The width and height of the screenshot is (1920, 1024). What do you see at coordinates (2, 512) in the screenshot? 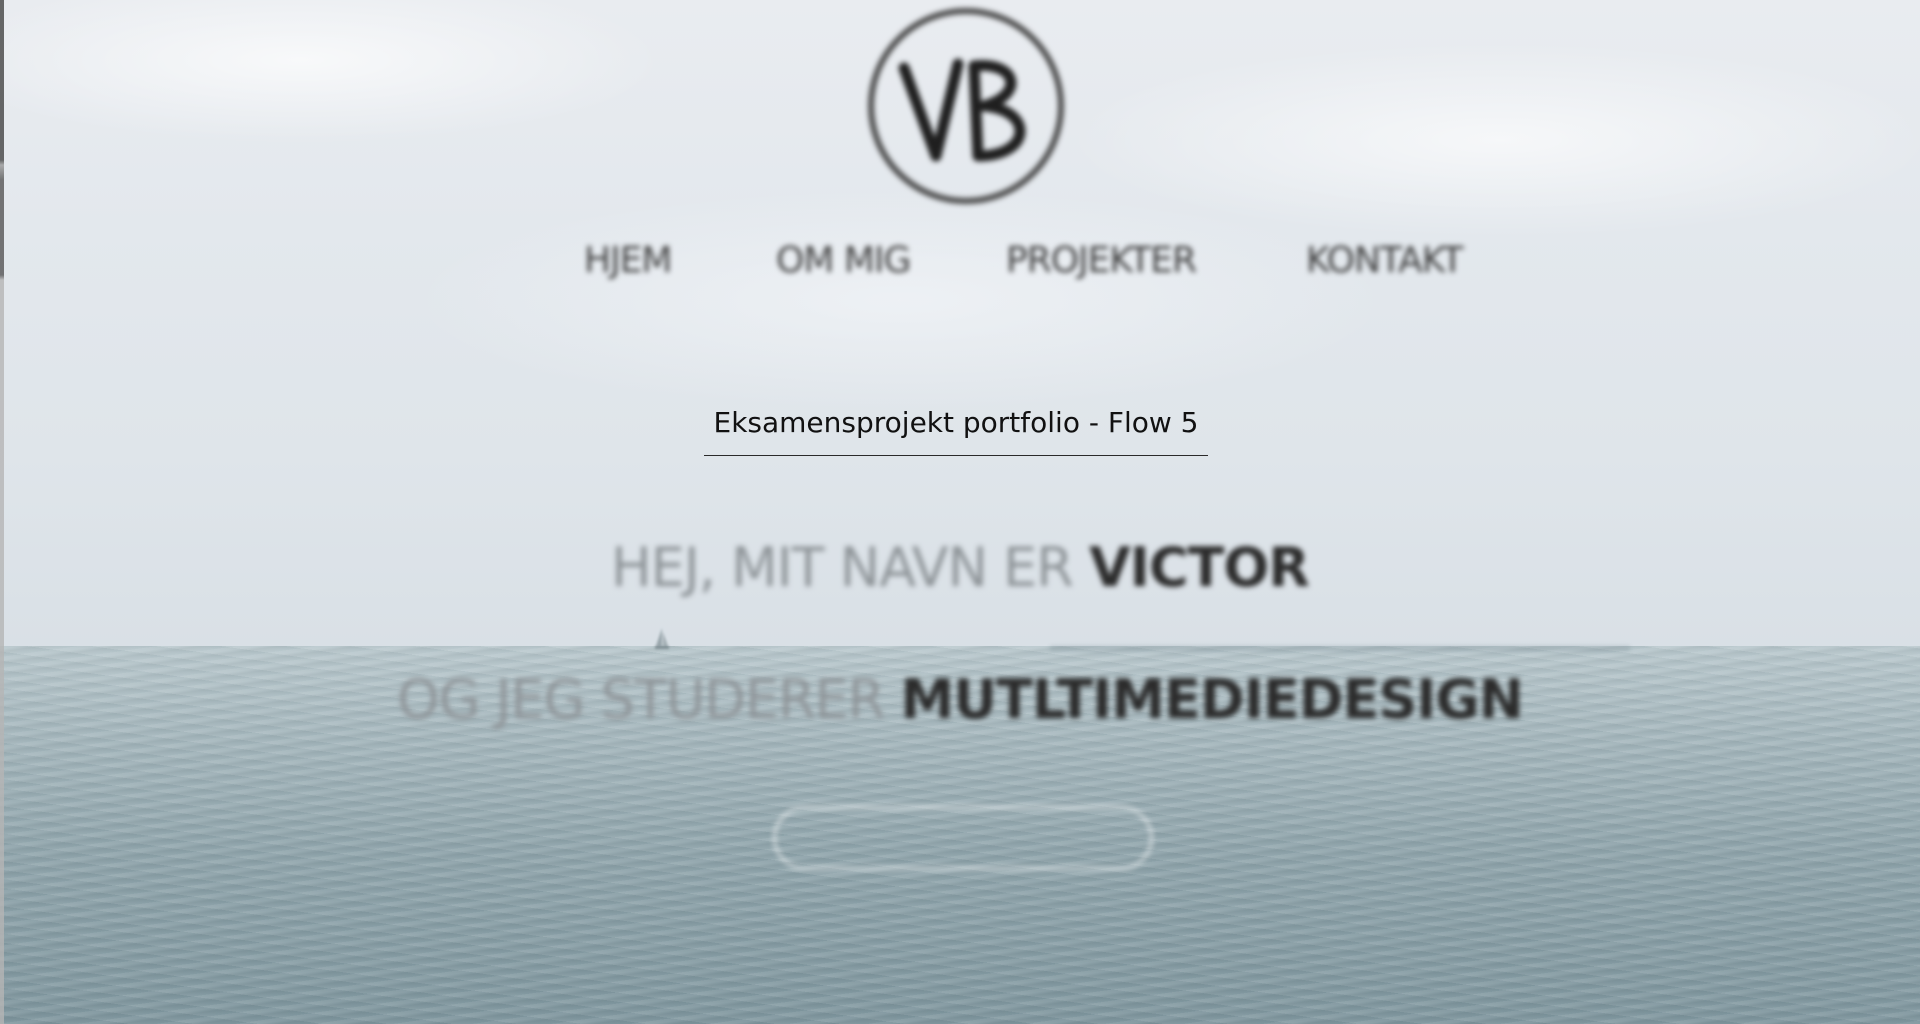
I see `window-edge` at bounding box center [2, 512].